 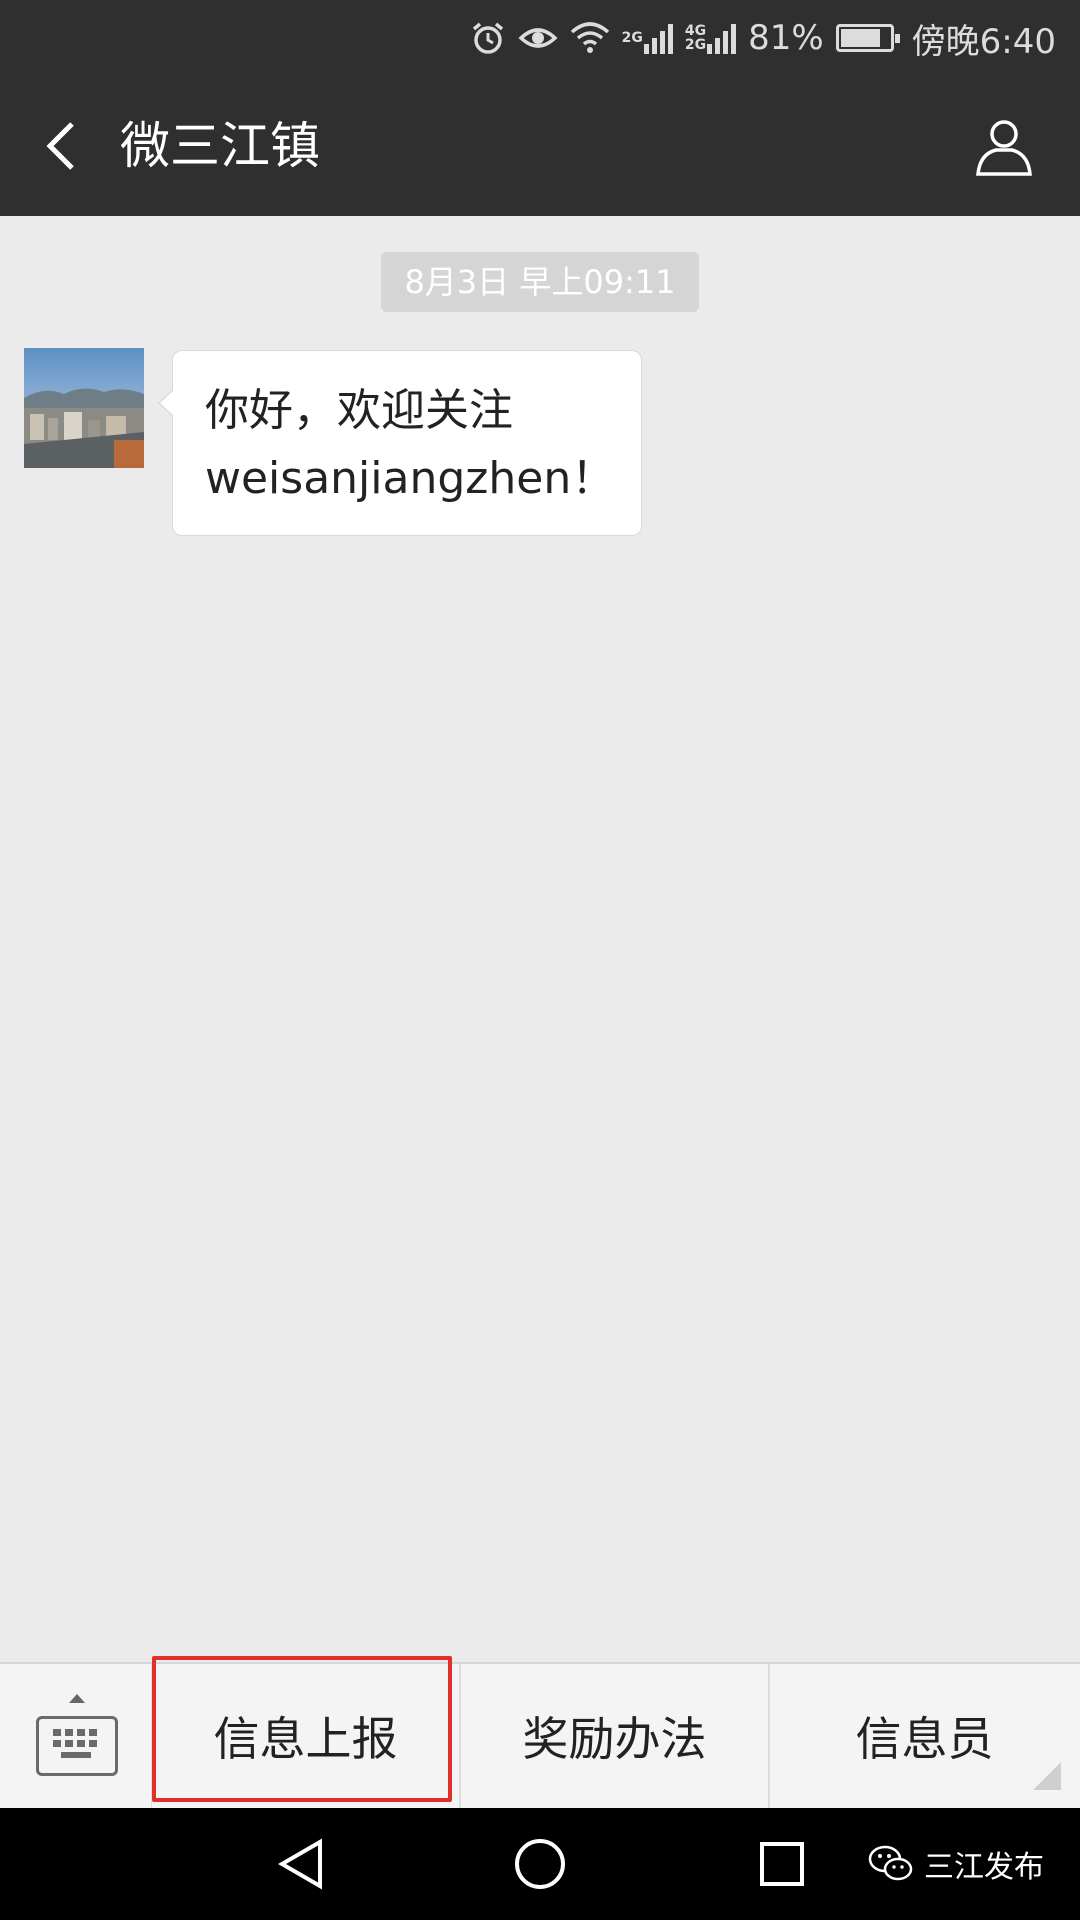 I want to click on signal-4g-icon: 4G 2G, so click(x=710, y=38).